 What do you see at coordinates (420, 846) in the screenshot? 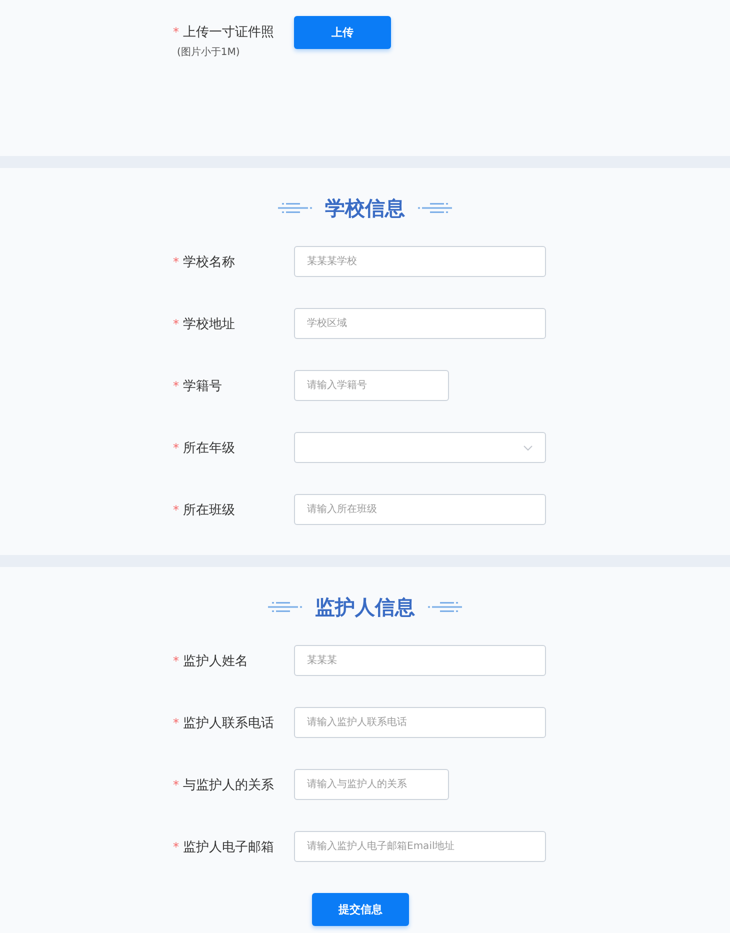
I see `input-field: 请输入监护人电子邮箱Email地址` at bounding box center [420, 846].